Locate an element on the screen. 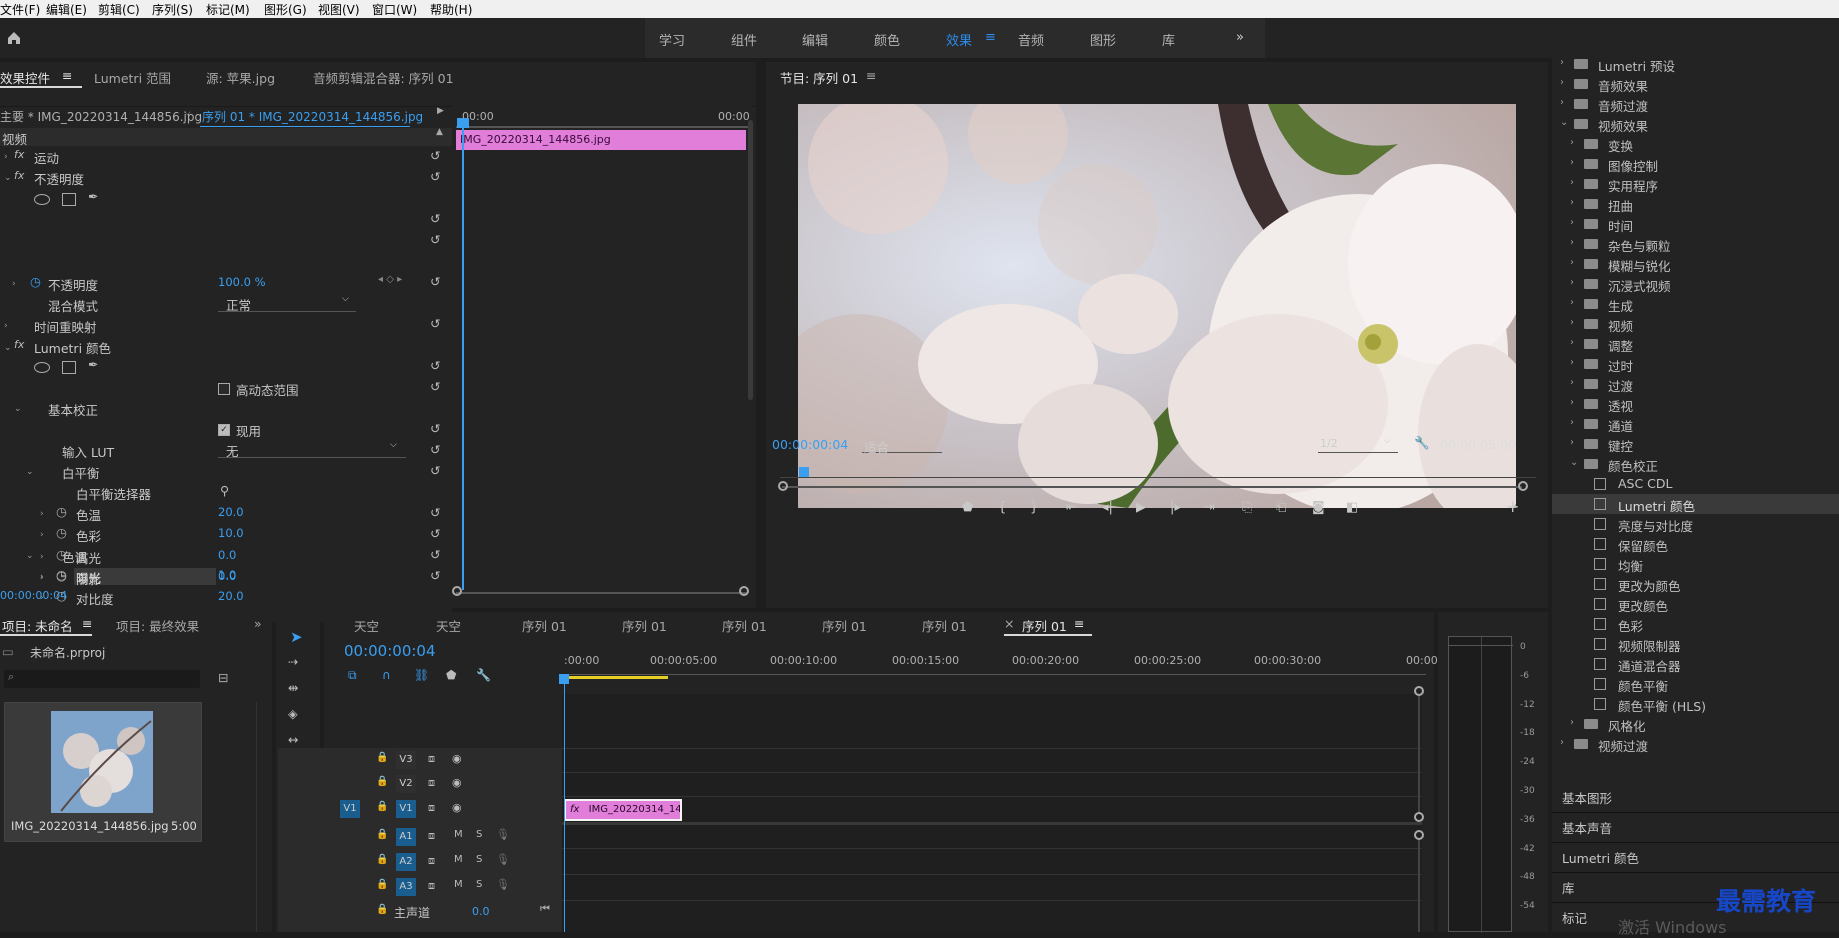 Image resolution: width=1839 pixels, height=938 pixels. effects-folder: › 杂色与颗粒 is located at coordinates (1695, 244).